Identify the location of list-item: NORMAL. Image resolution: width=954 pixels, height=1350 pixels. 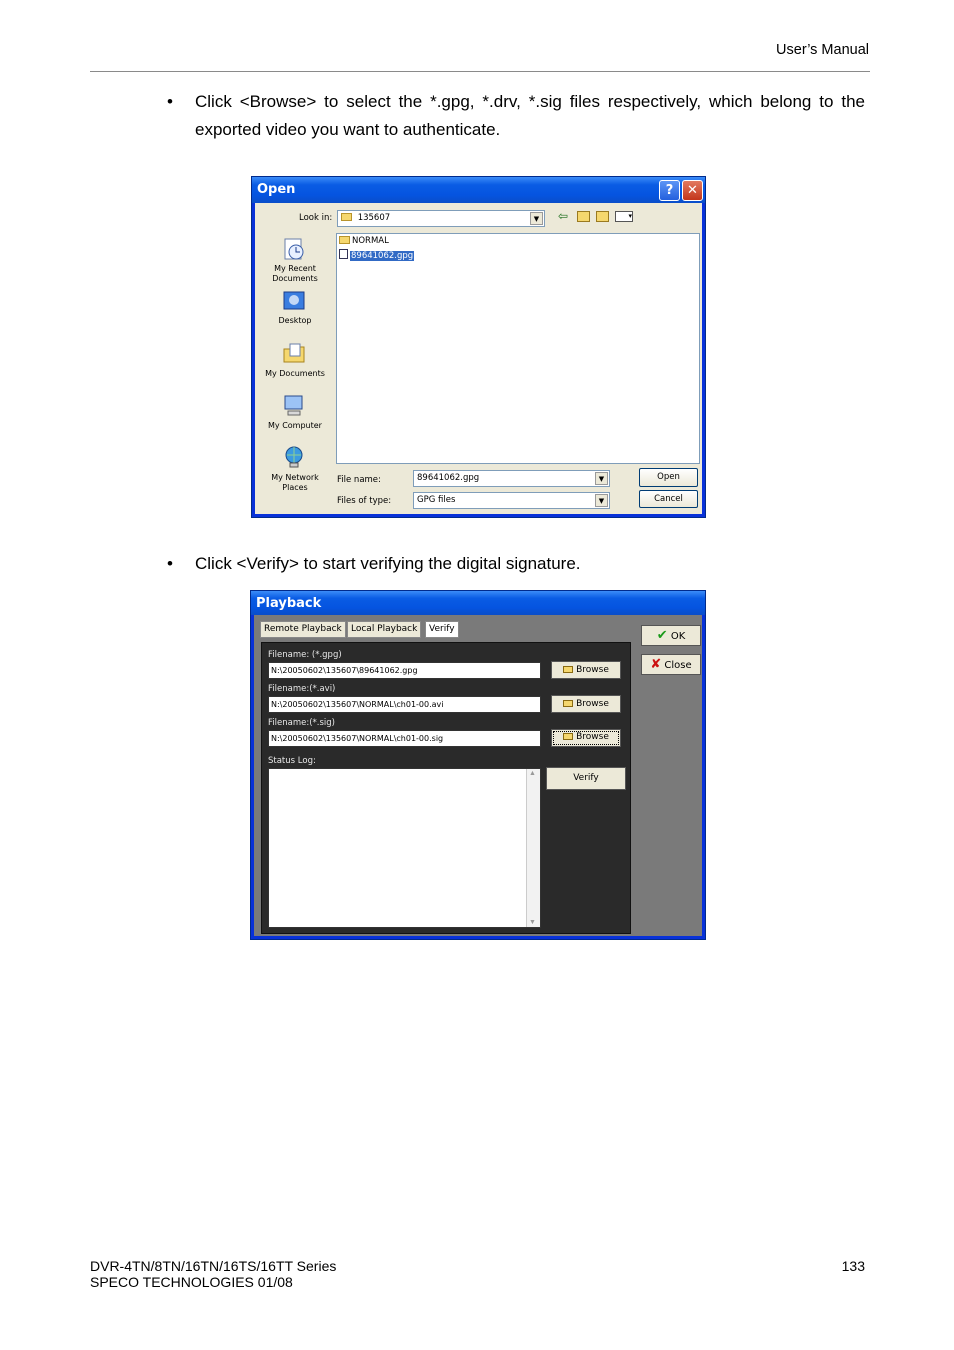
(364, 241).